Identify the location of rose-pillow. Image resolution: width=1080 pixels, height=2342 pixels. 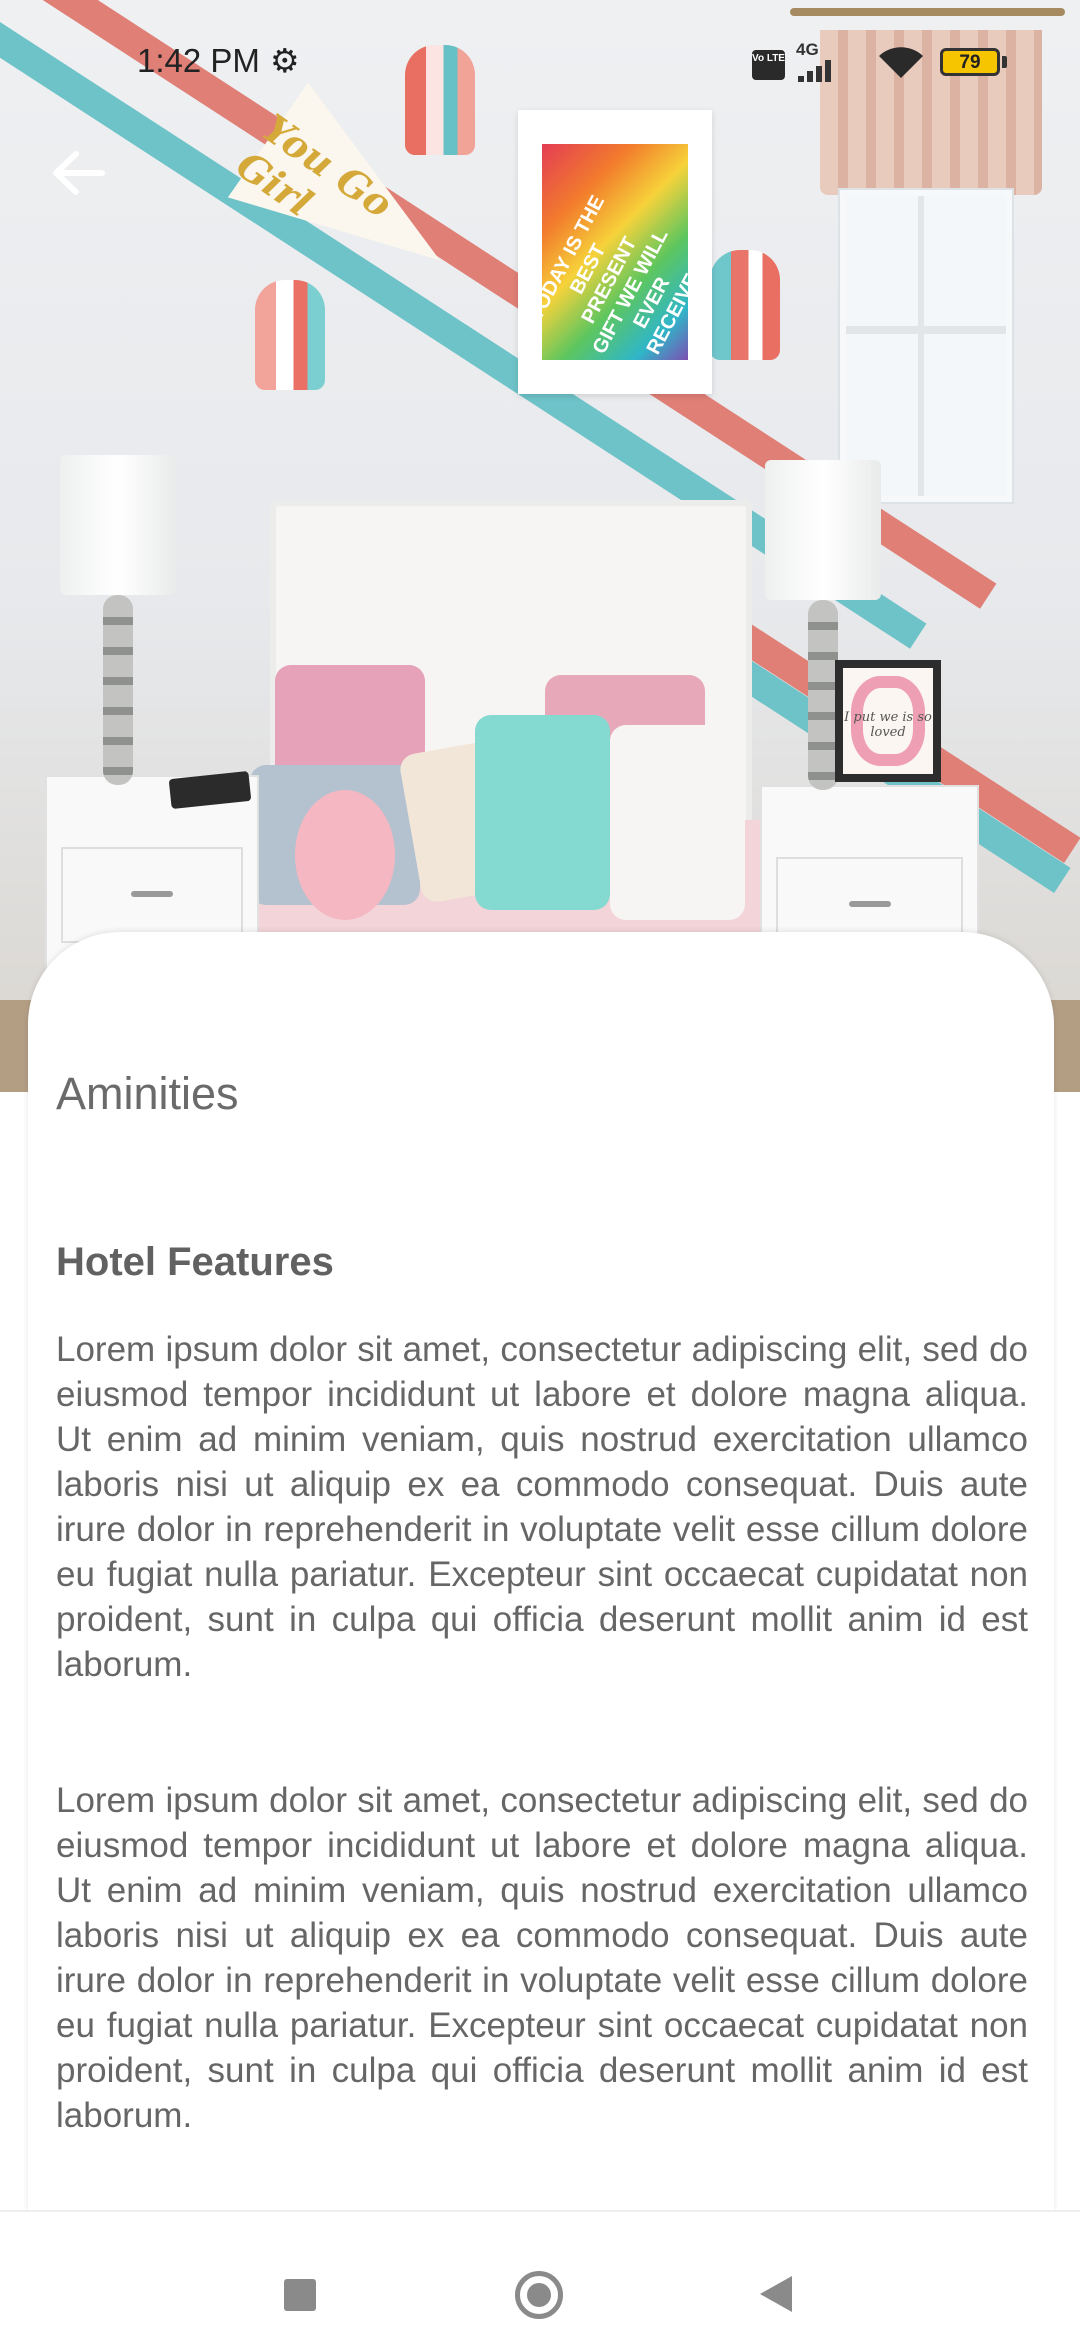
(345, 855).